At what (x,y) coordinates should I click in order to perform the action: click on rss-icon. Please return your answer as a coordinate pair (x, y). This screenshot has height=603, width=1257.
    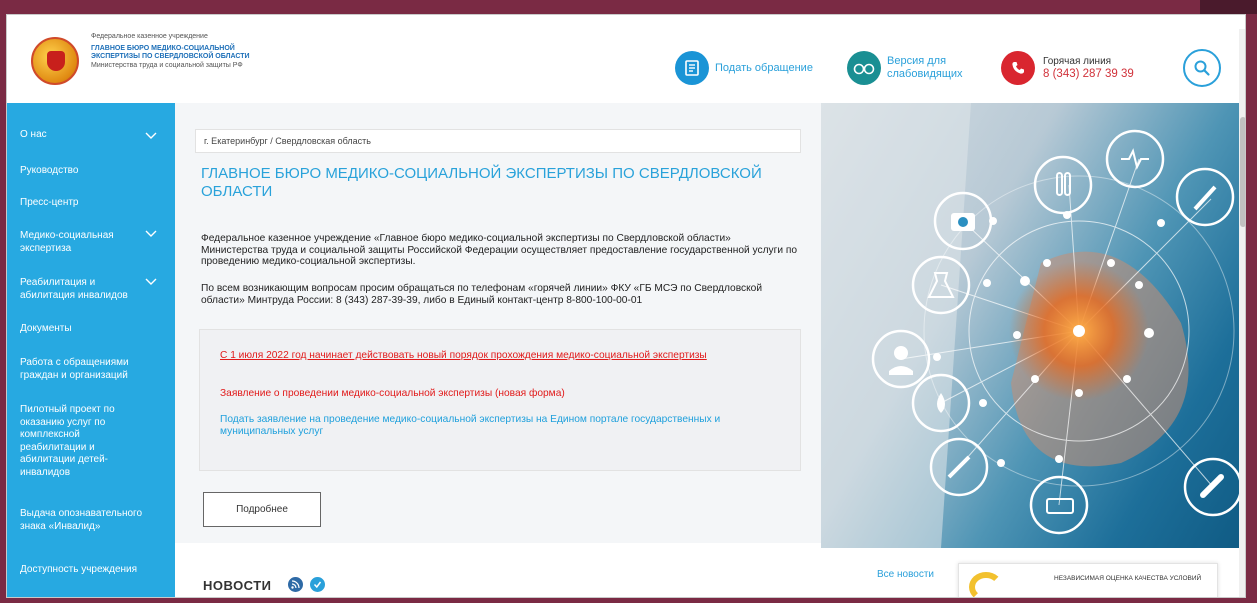
    Looking at the image, I should click on (295, 584).